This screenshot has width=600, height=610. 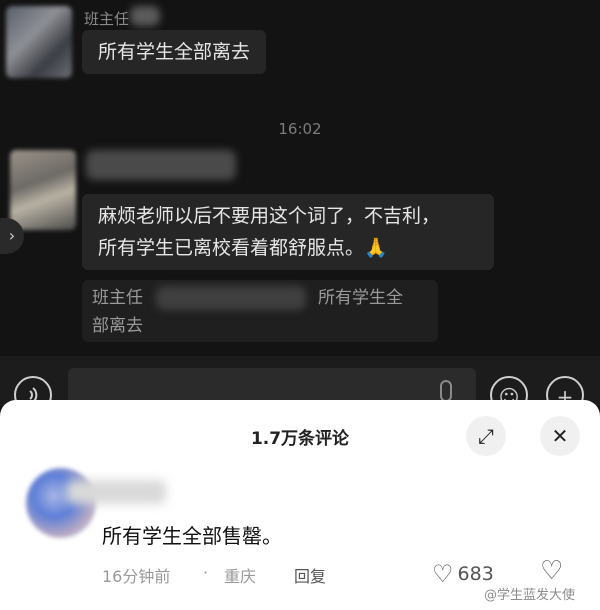 What do you see at coordinates (300, 439) in the screenshot?
I see `comments-count-title: 1.7万条评论` at bounding box center [300, 439].